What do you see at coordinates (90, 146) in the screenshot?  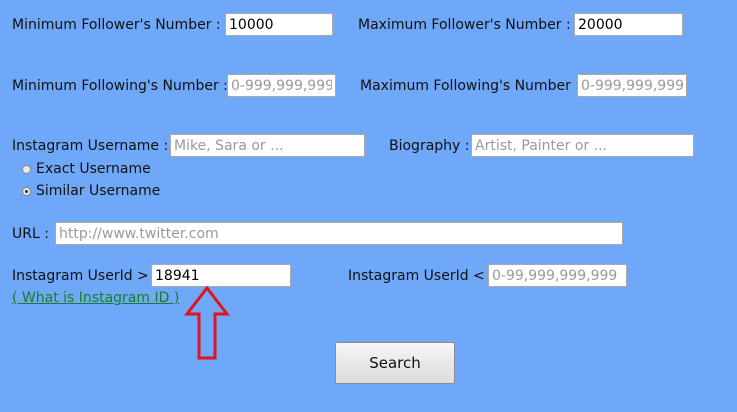 I see `username-label: Instagram Username :` at bounding box center [90, 146].